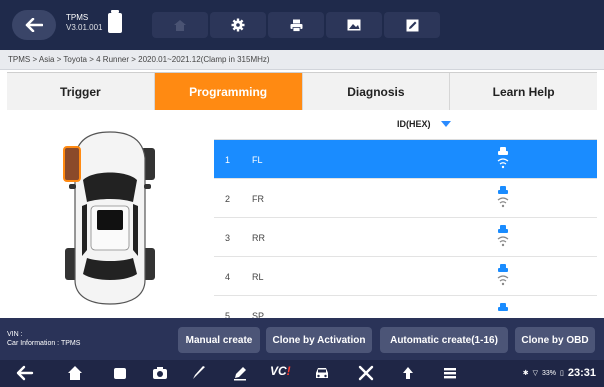 The height and width of the screenshot is (387, 604). Describe the element at coordinates (319, 340) in the screenshot. I see `clone-by-activation-button: Clone by Activation` at that location.